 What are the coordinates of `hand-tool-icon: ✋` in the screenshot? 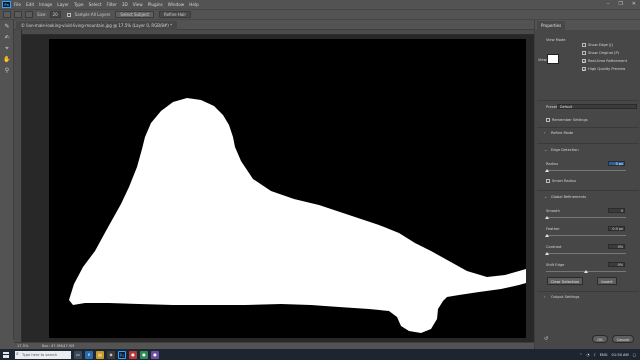 It's located at (7, 59).